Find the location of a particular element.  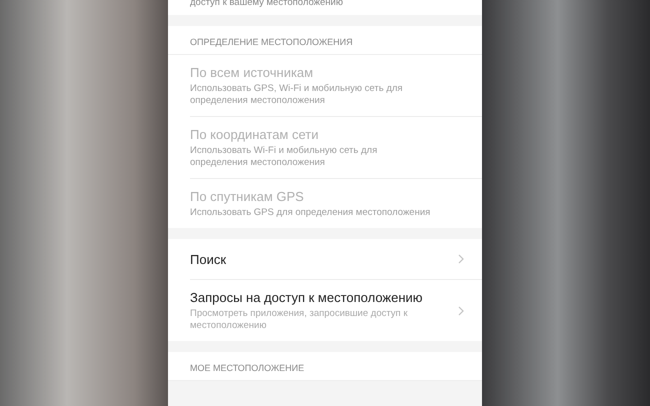

item-subtitle: доступ к вашему местоположению is located at coordinates (267, 4).